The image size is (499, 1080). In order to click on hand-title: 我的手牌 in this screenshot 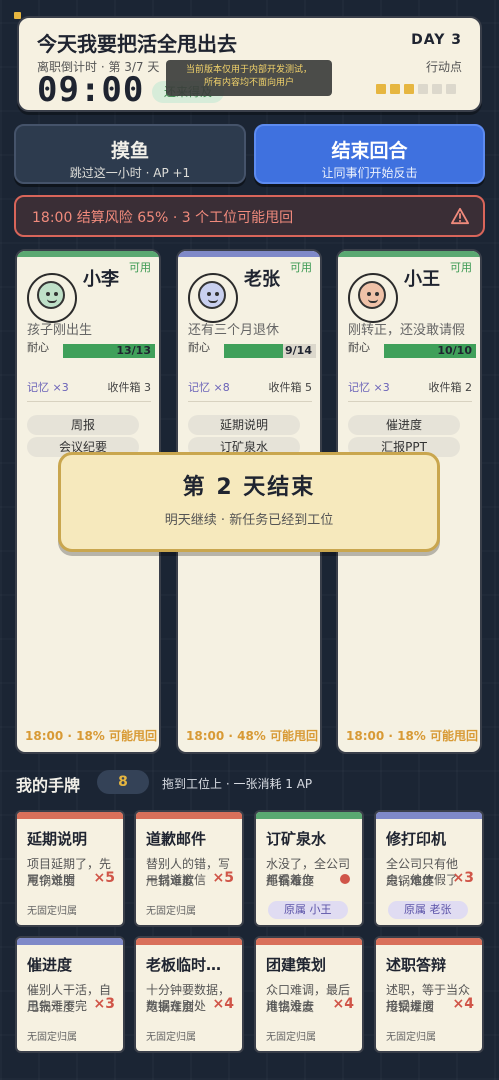, I will do `click(48, 785)`.